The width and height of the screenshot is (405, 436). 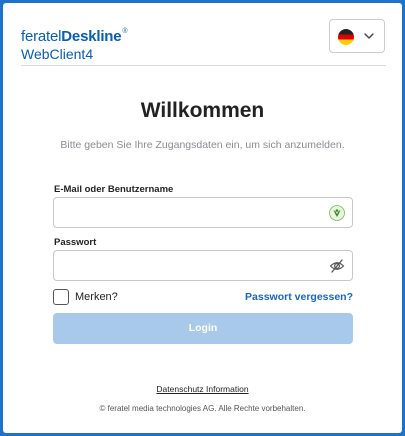 I want to click on username-field-container, so click(x=203, y=212).